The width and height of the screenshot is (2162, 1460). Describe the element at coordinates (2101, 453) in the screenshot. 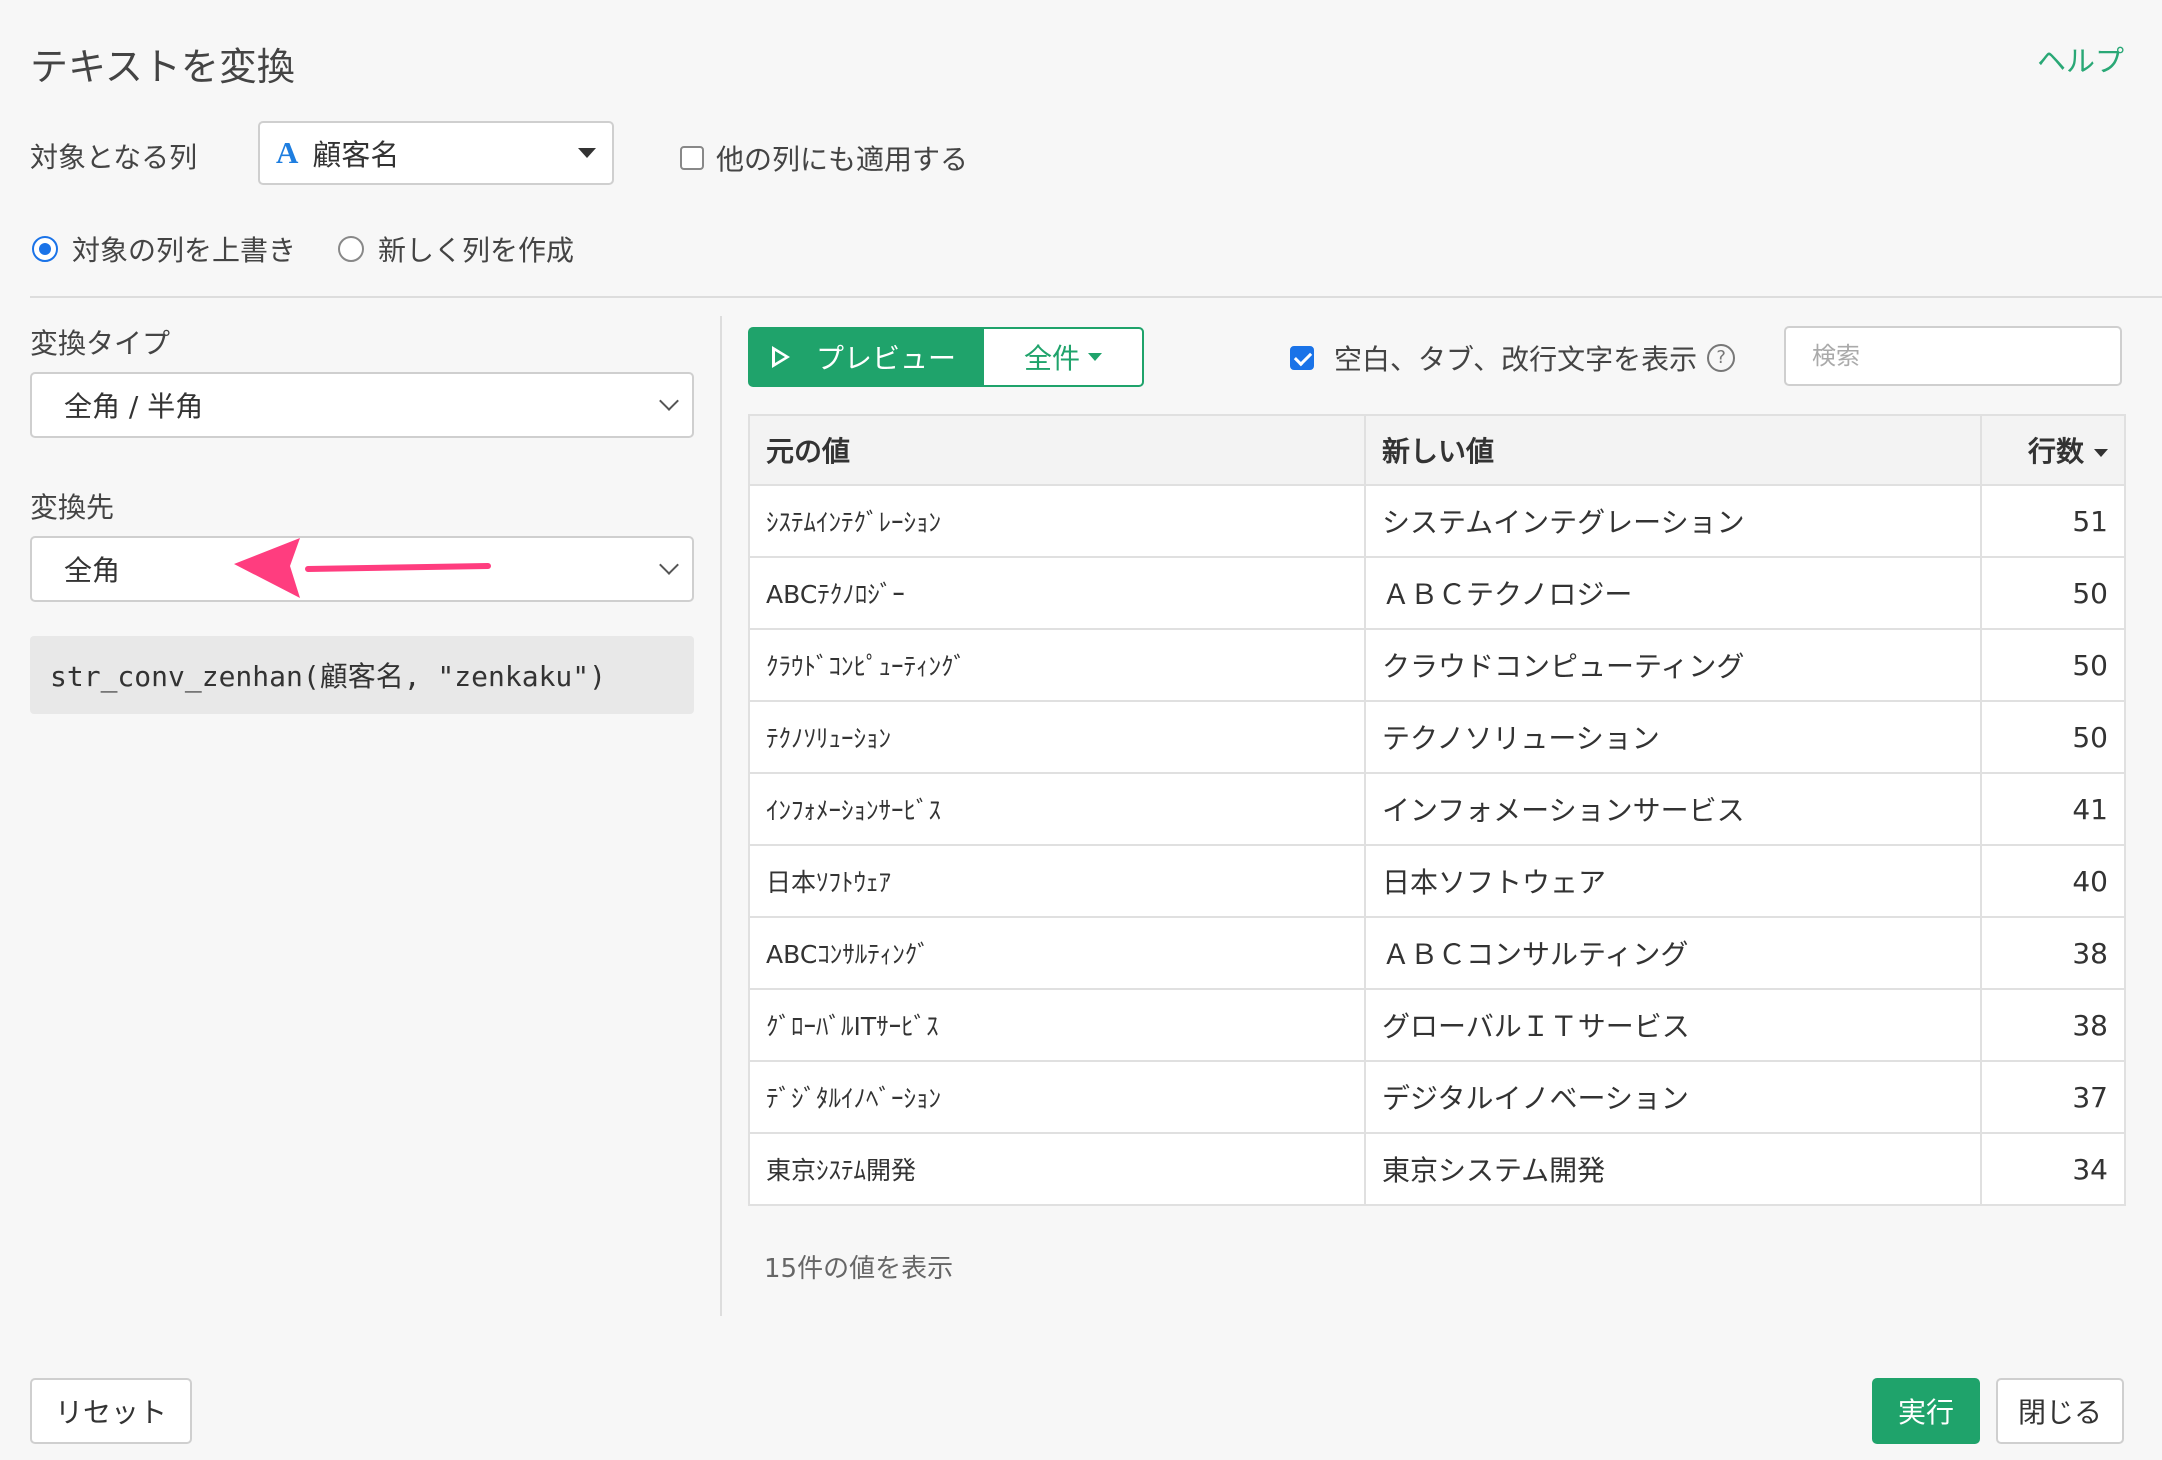

I see `sort-caret-icon` at that location.